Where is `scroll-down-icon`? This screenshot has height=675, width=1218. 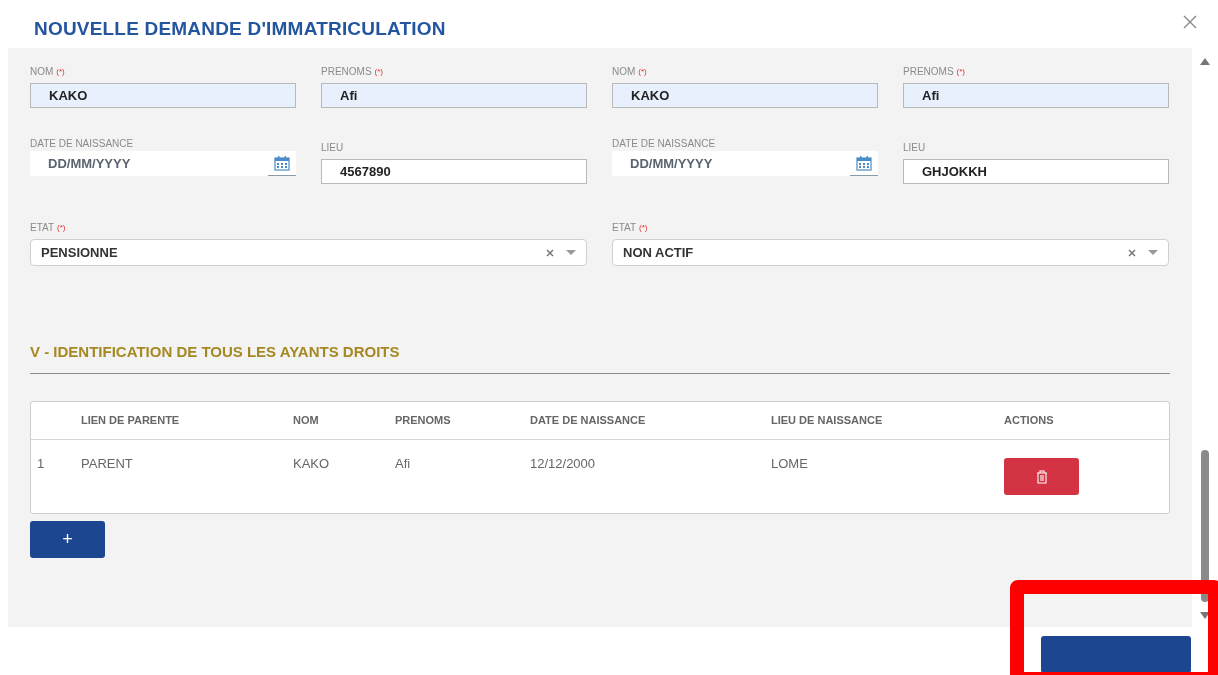 scroll-down-icon is located at coordinates (1205, 615).